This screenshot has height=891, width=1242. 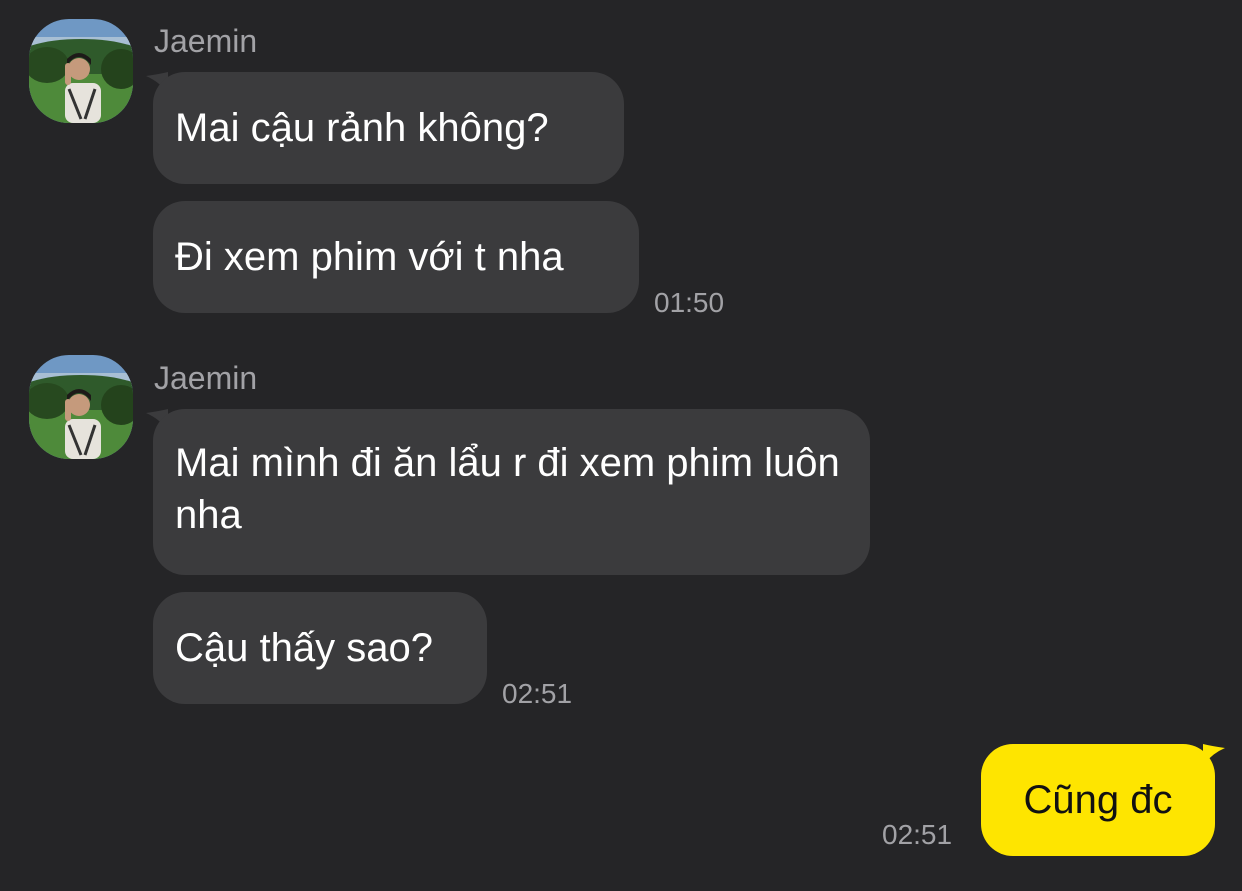 What do you see at coordinates (689, 302) in the screenshot?
I see `message-time: 01:50` at bounding box center [689, 302].